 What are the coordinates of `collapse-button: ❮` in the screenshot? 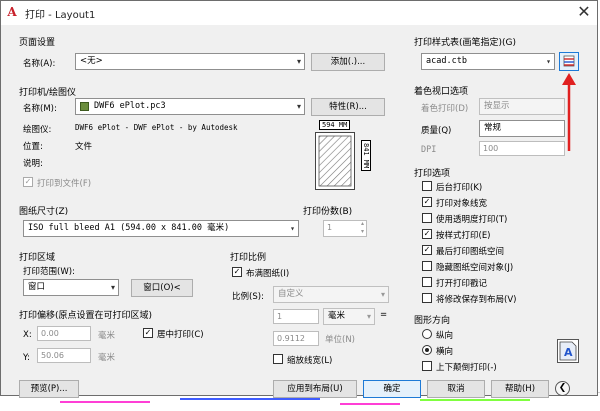 It's located at (562, 388).